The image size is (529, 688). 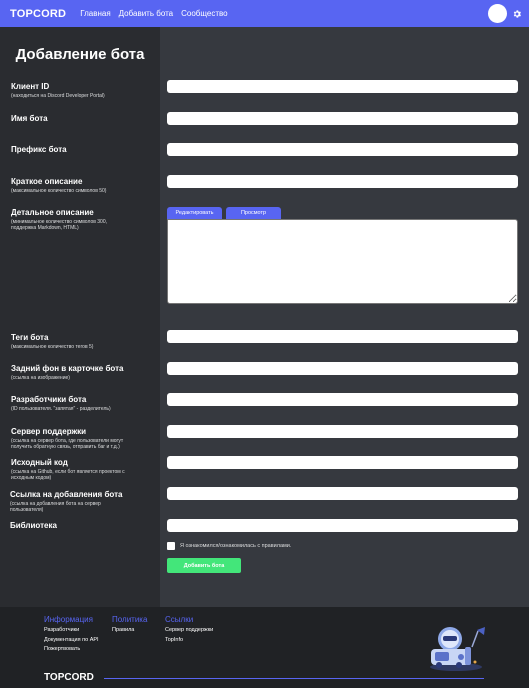 What do you see at coordinates (179, 619) in the screenshot?
I see `footer-heading-links: Ссылки` at bounding box center [179, 619].